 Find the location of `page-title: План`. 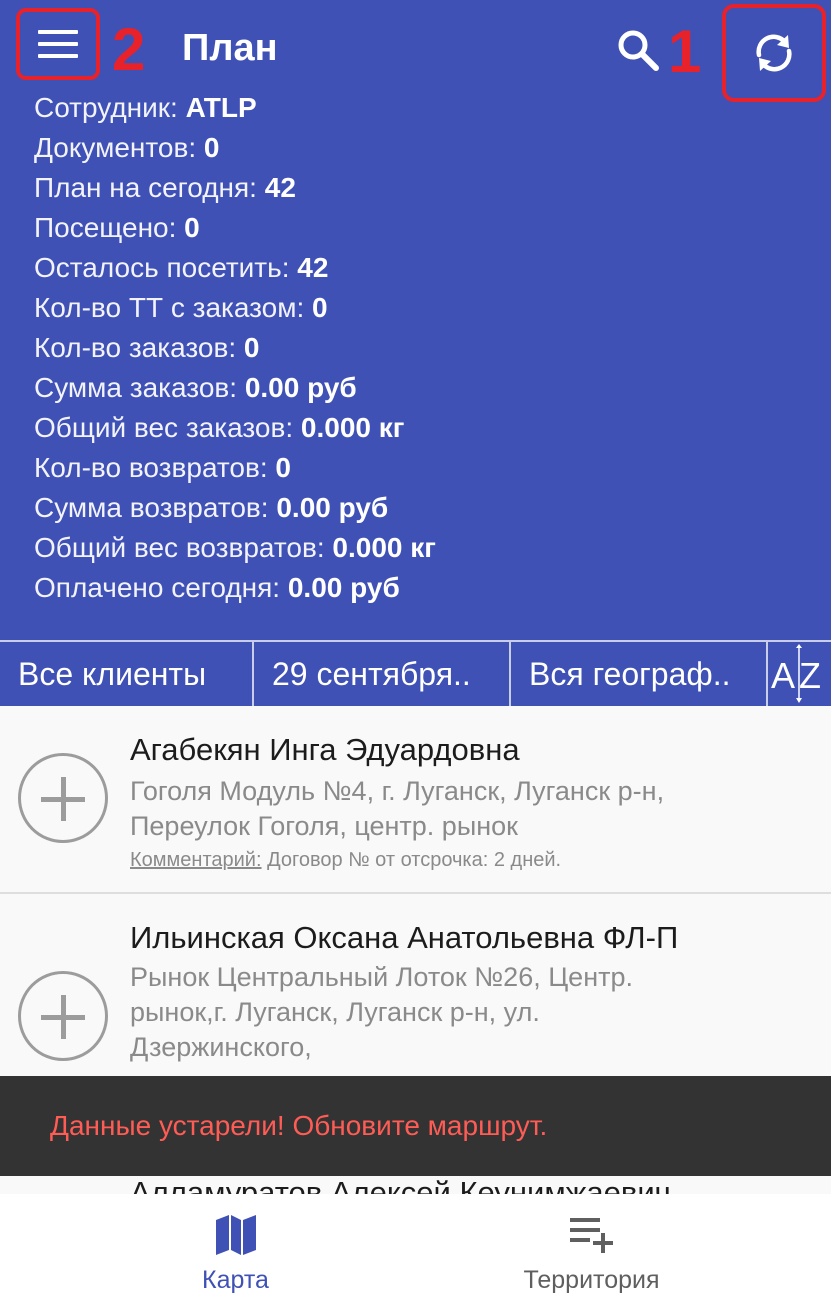

page-title: План is located at coordinates (230, 48).